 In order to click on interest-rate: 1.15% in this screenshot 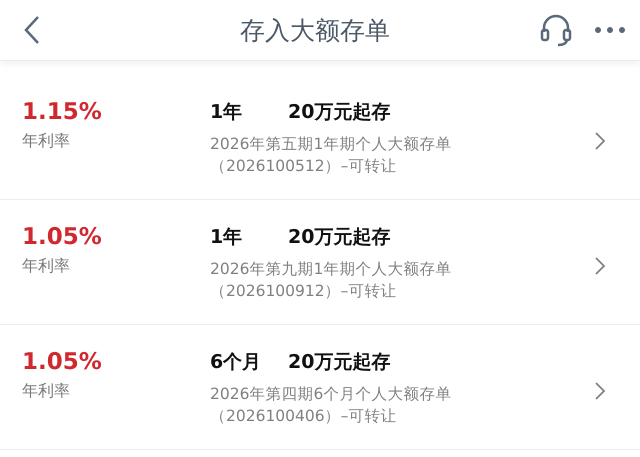, I will do `click(62, 112)`.